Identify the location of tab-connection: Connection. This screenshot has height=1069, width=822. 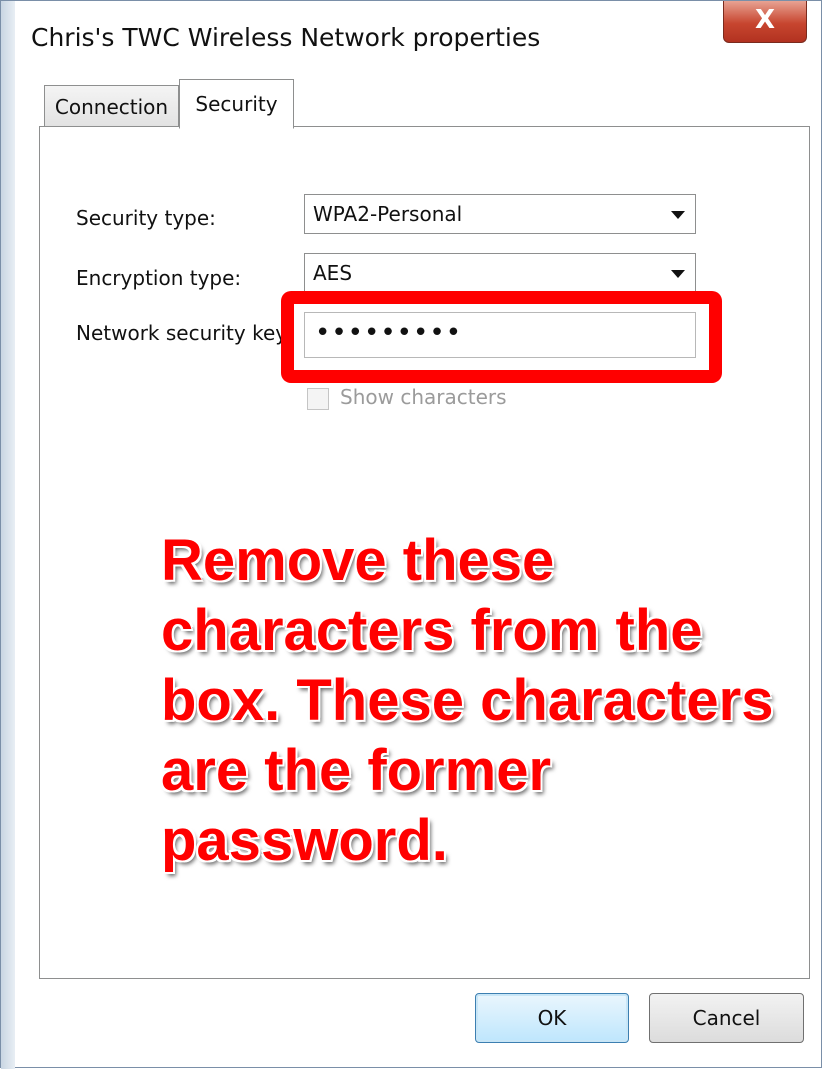
(111, 106).